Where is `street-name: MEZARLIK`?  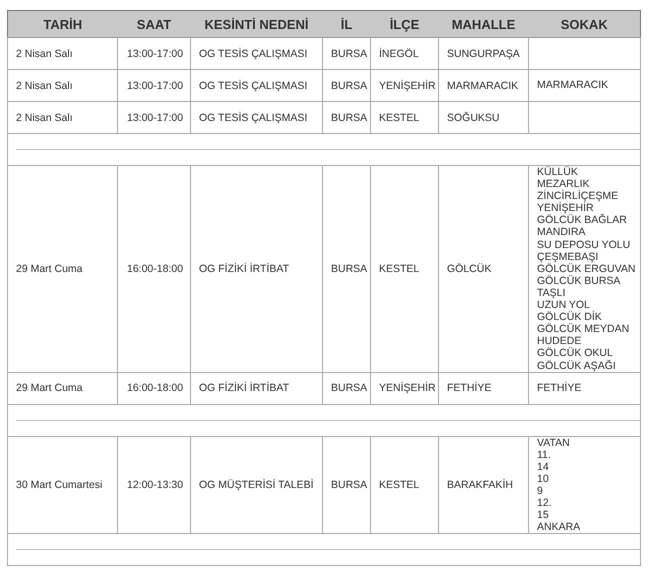
street-name: MEZARLIK is located at coordinates (563, 184).